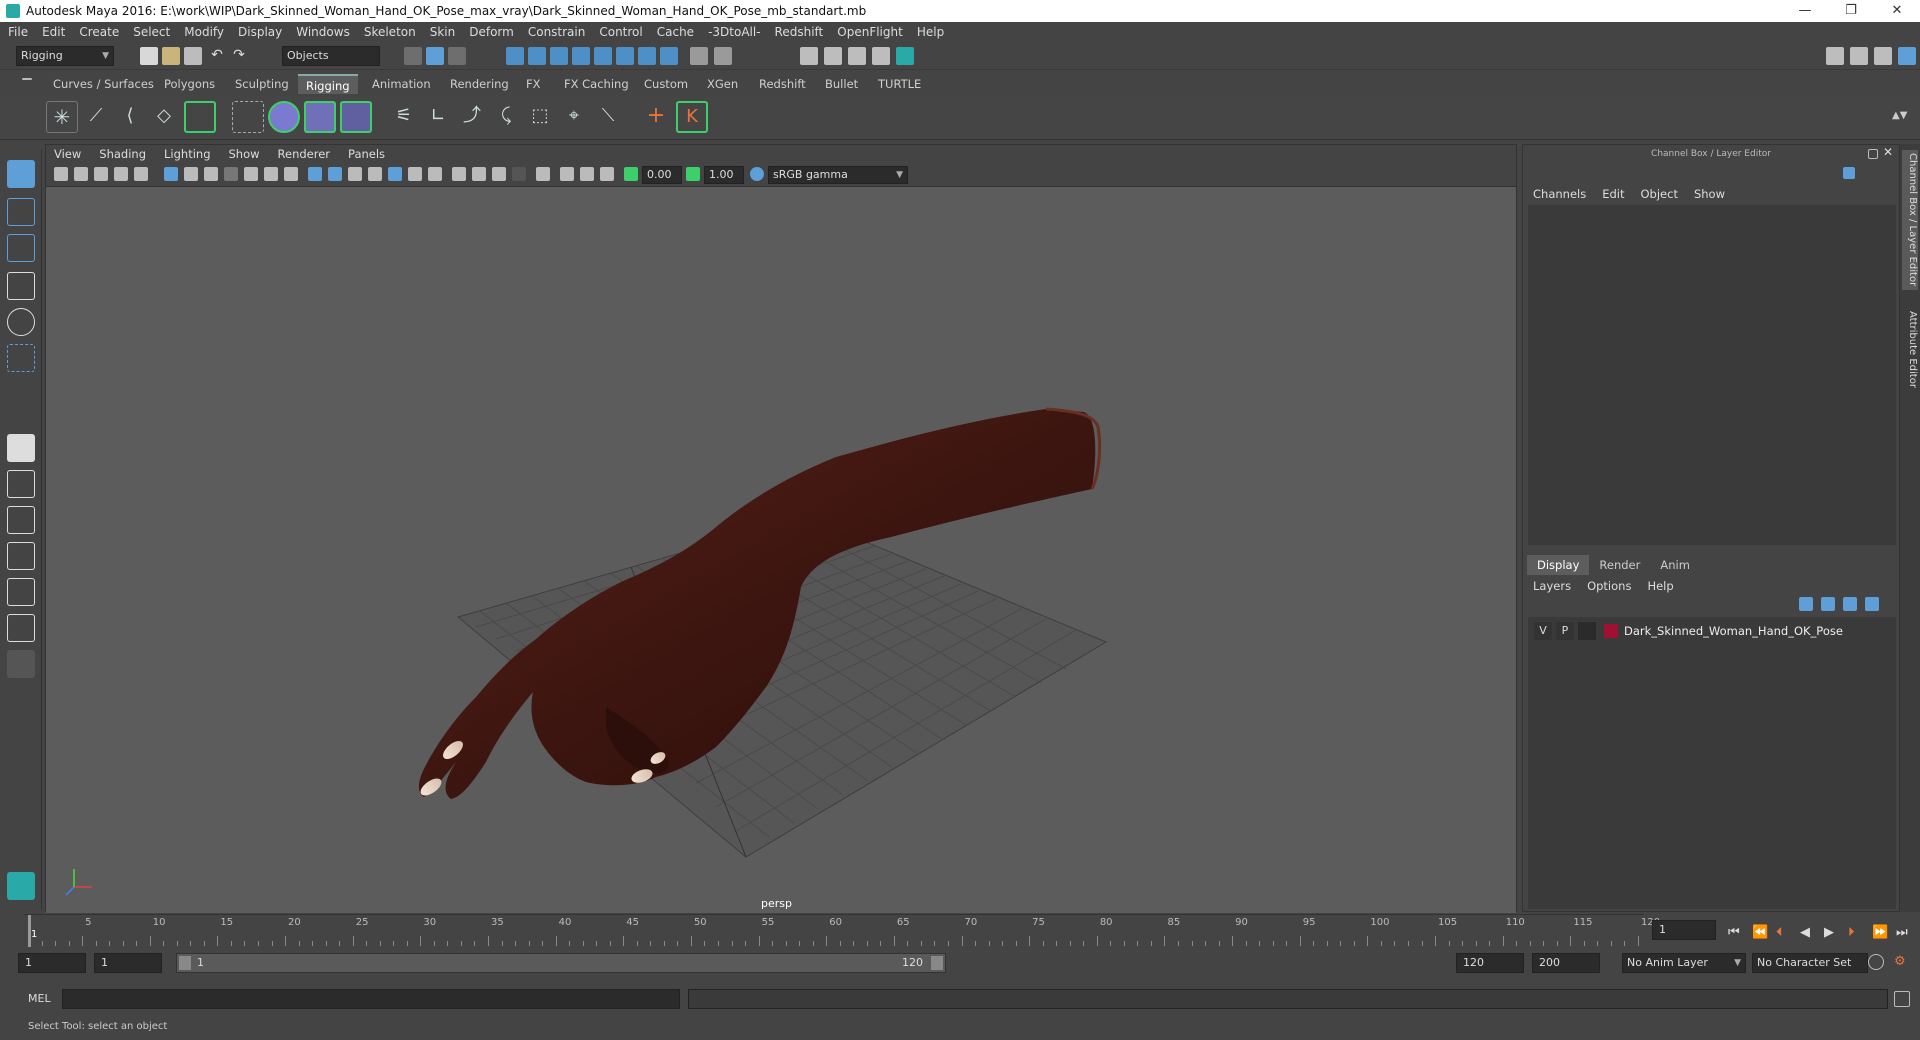 Image resolution: width=1920 pixels, height=1040 pixels. What do you see at coordinates (557, 32) in the screenshot?
I see `menu-constrain: Constrain` at bounding box center [557, 32].